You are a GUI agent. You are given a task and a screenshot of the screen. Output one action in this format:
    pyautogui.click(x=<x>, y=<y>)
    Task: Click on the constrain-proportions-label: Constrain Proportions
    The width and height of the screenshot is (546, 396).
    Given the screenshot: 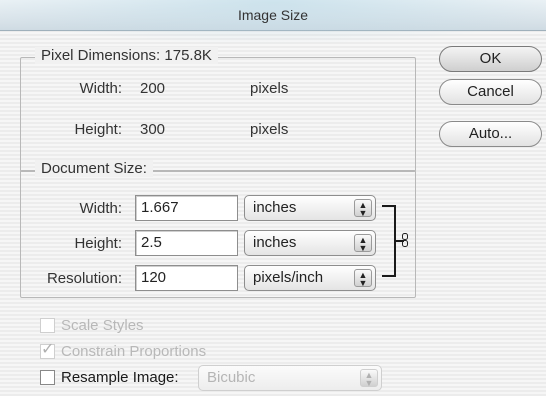 What is the action you would take?
    pyautogui.click(x=134, y=351)
    